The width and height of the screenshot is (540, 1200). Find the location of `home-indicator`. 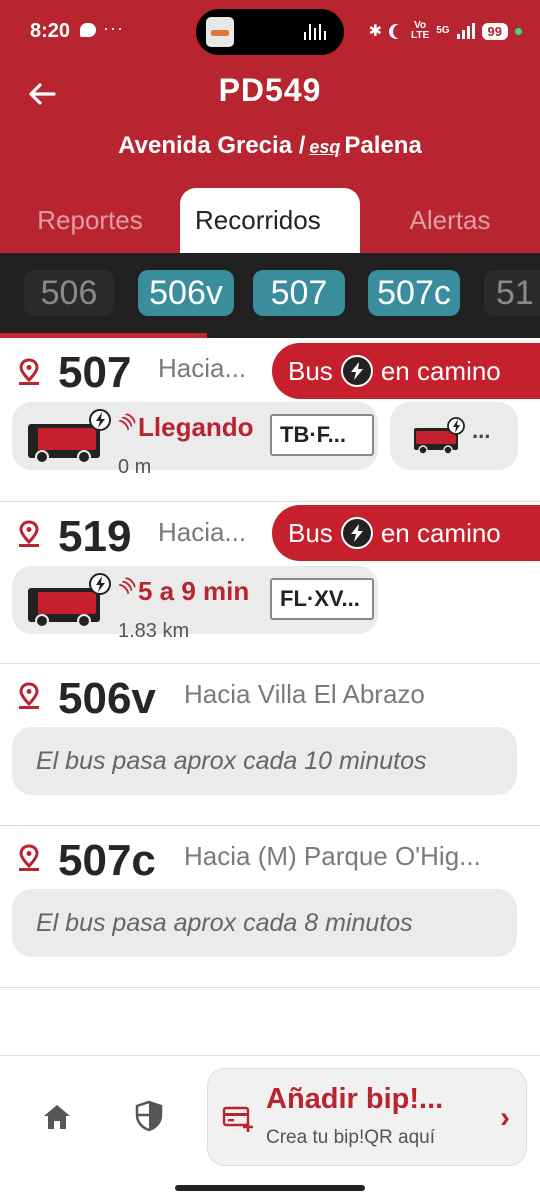

home-indicator is located at coordinates (270, 1188).